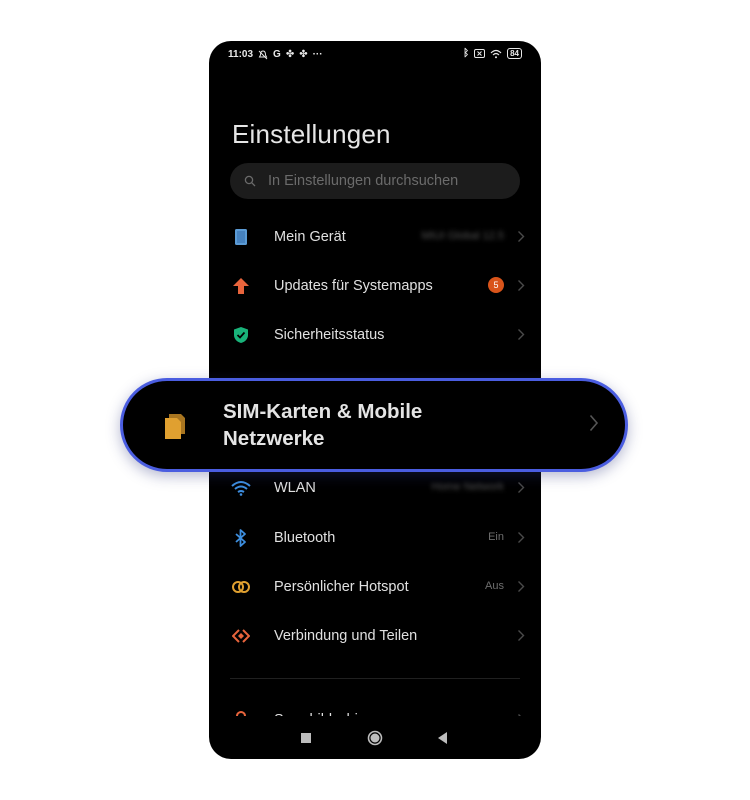  I want to click on settings-item-value: Home Network, so click(467, 487).